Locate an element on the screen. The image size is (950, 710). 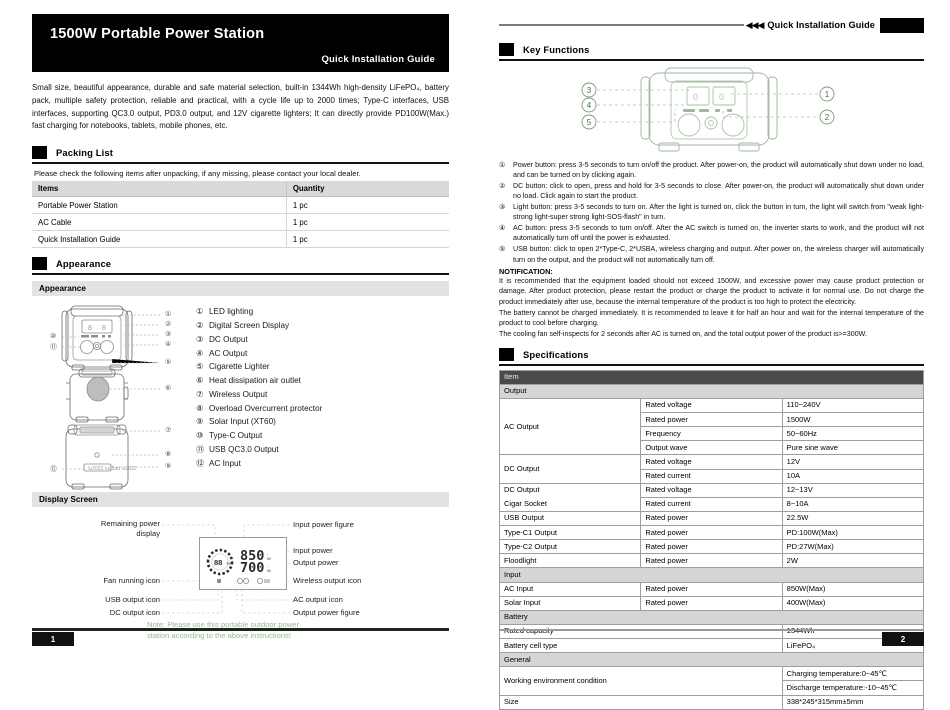
spec-name: Working environment condition is located at coordinates (641, 681).